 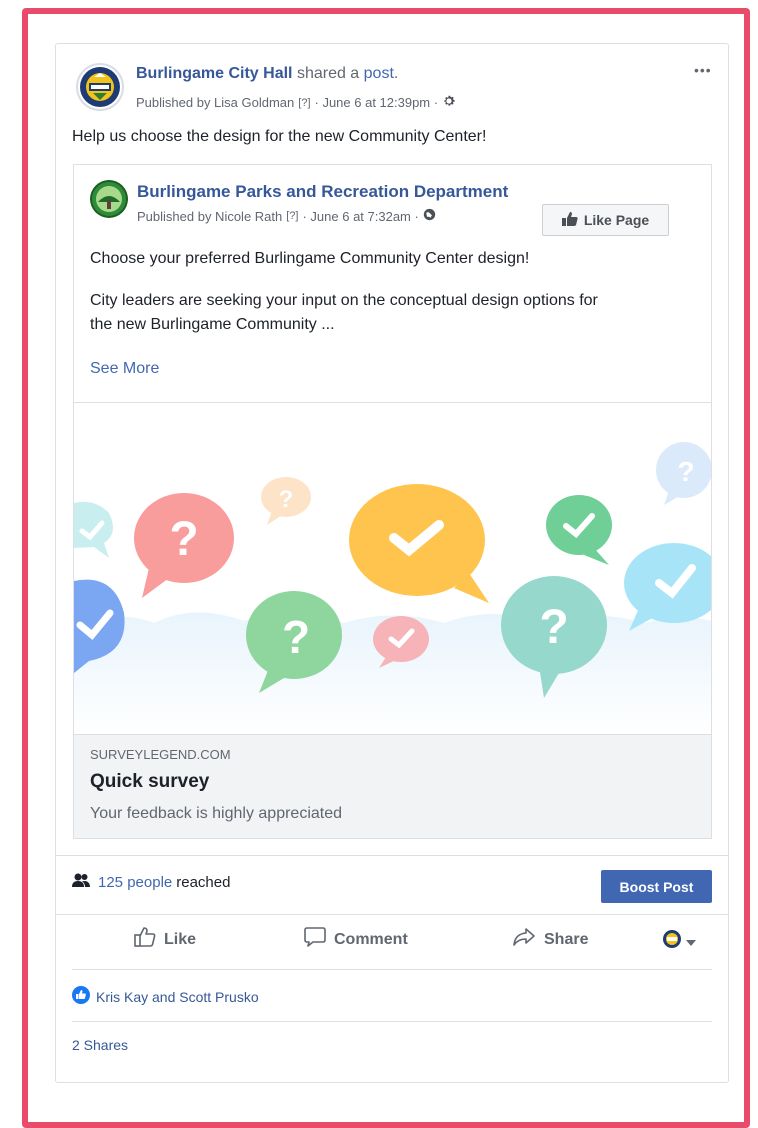 I want to click on link-title: Quick survey, so click(x=150, y=781).